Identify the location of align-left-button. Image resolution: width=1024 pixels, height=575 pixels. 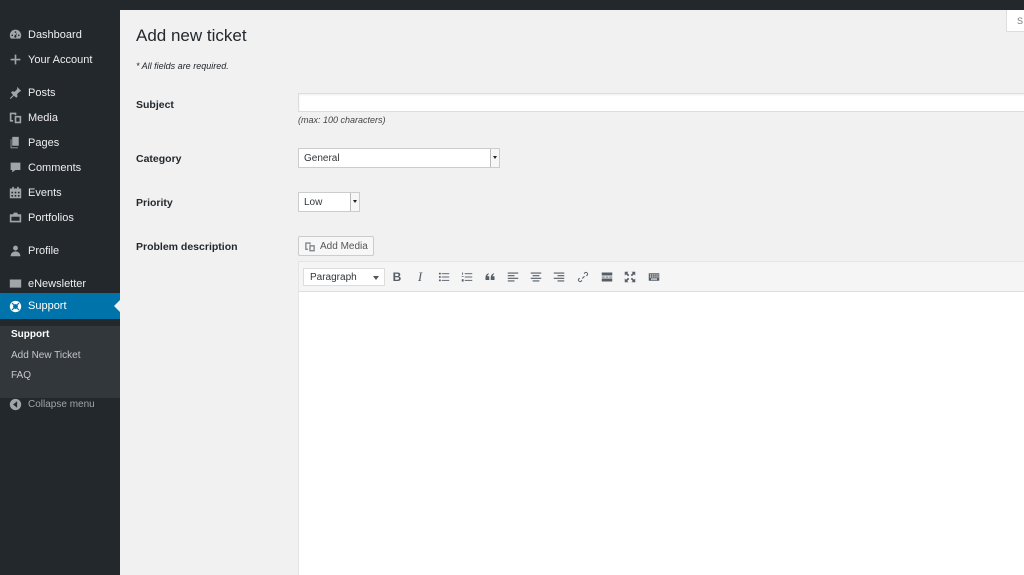
(513, 277).